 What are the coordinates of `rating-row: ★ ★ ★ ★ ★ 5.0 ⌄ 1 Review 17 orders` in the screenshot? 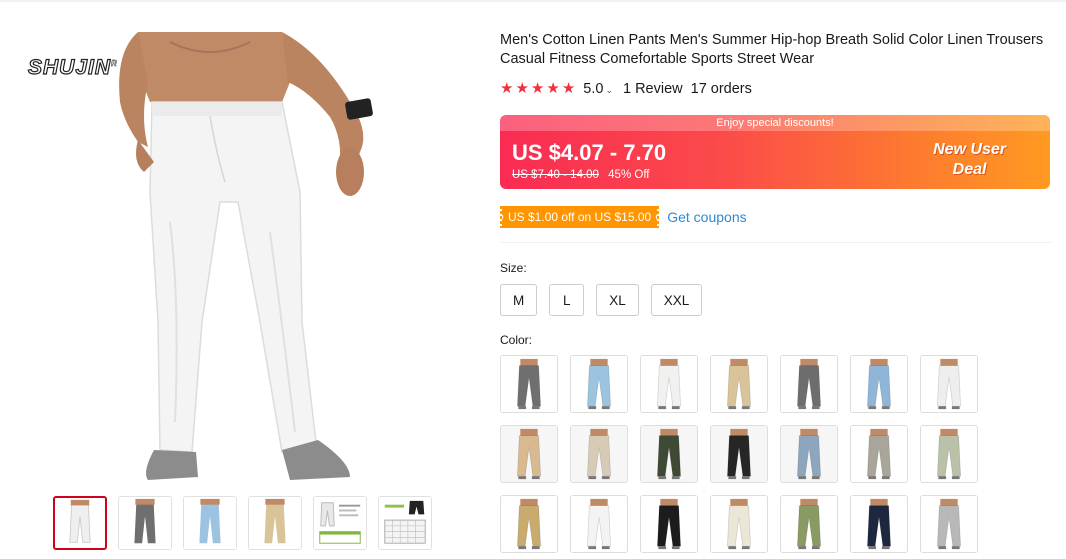 It's located at (626, 89).